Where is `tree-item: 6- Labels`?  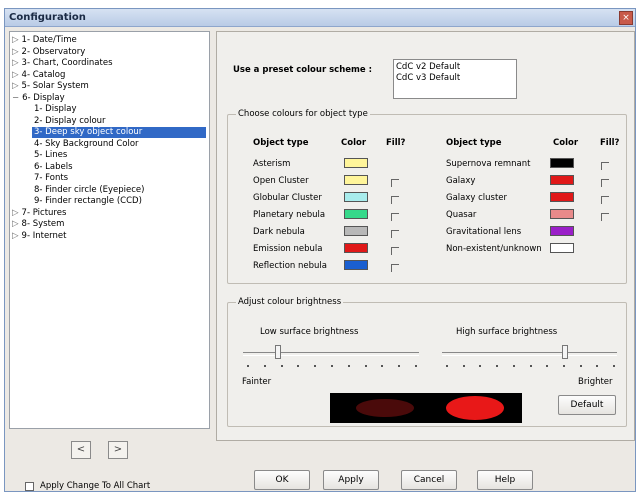 tree-item: 6- Labels is located at coordinates (53, 167).